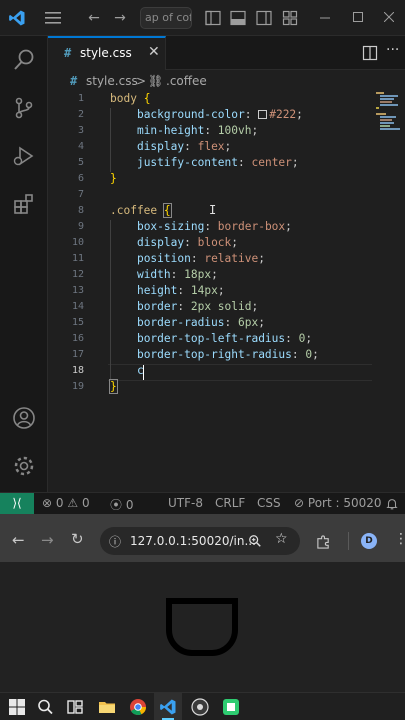  What do you see at coordinates (240, 372) in the screenshot?
I see `current-line-highlight` at bounding box center [240, 372].